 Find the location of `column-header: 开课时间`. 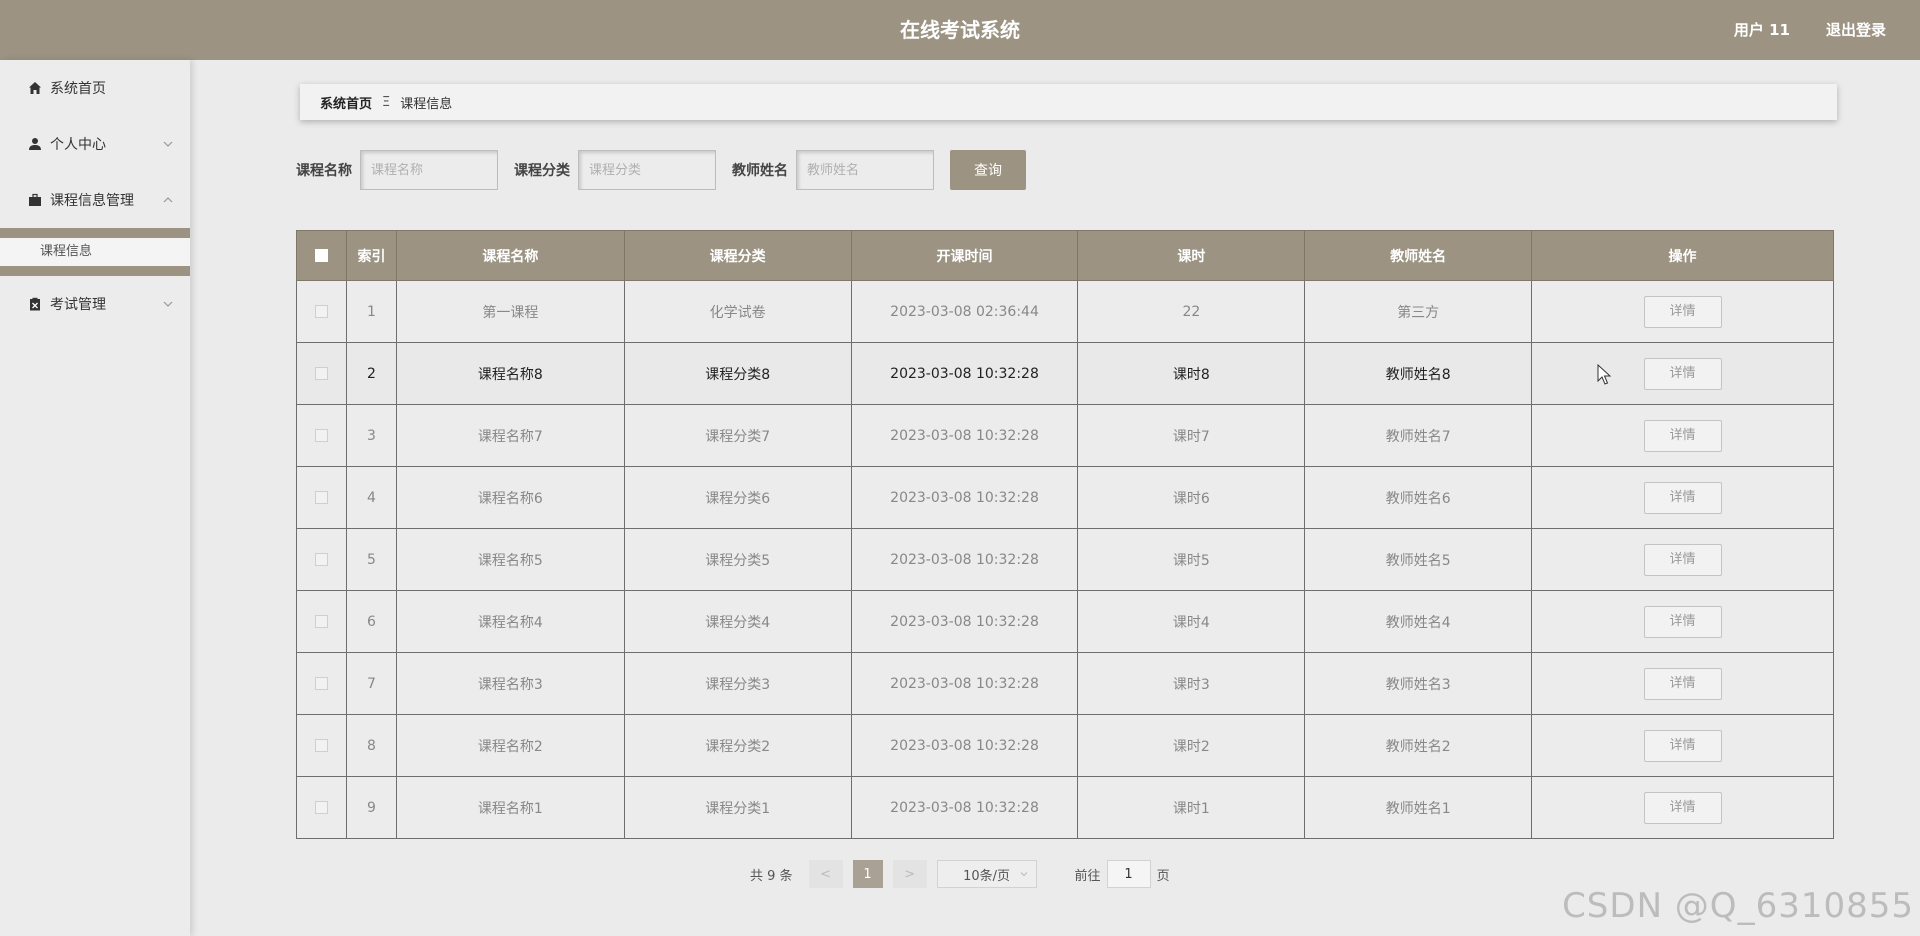

column-header: 开课时间 is located at coordinates (964, 255).